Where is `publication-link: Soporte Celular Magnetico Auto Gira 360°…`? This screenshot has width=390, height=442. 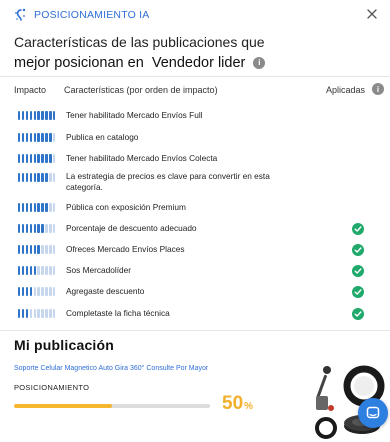 publication-link: Soporte Celular Magnetico Auto Gira 360°… is located at coordinates (111, 368).